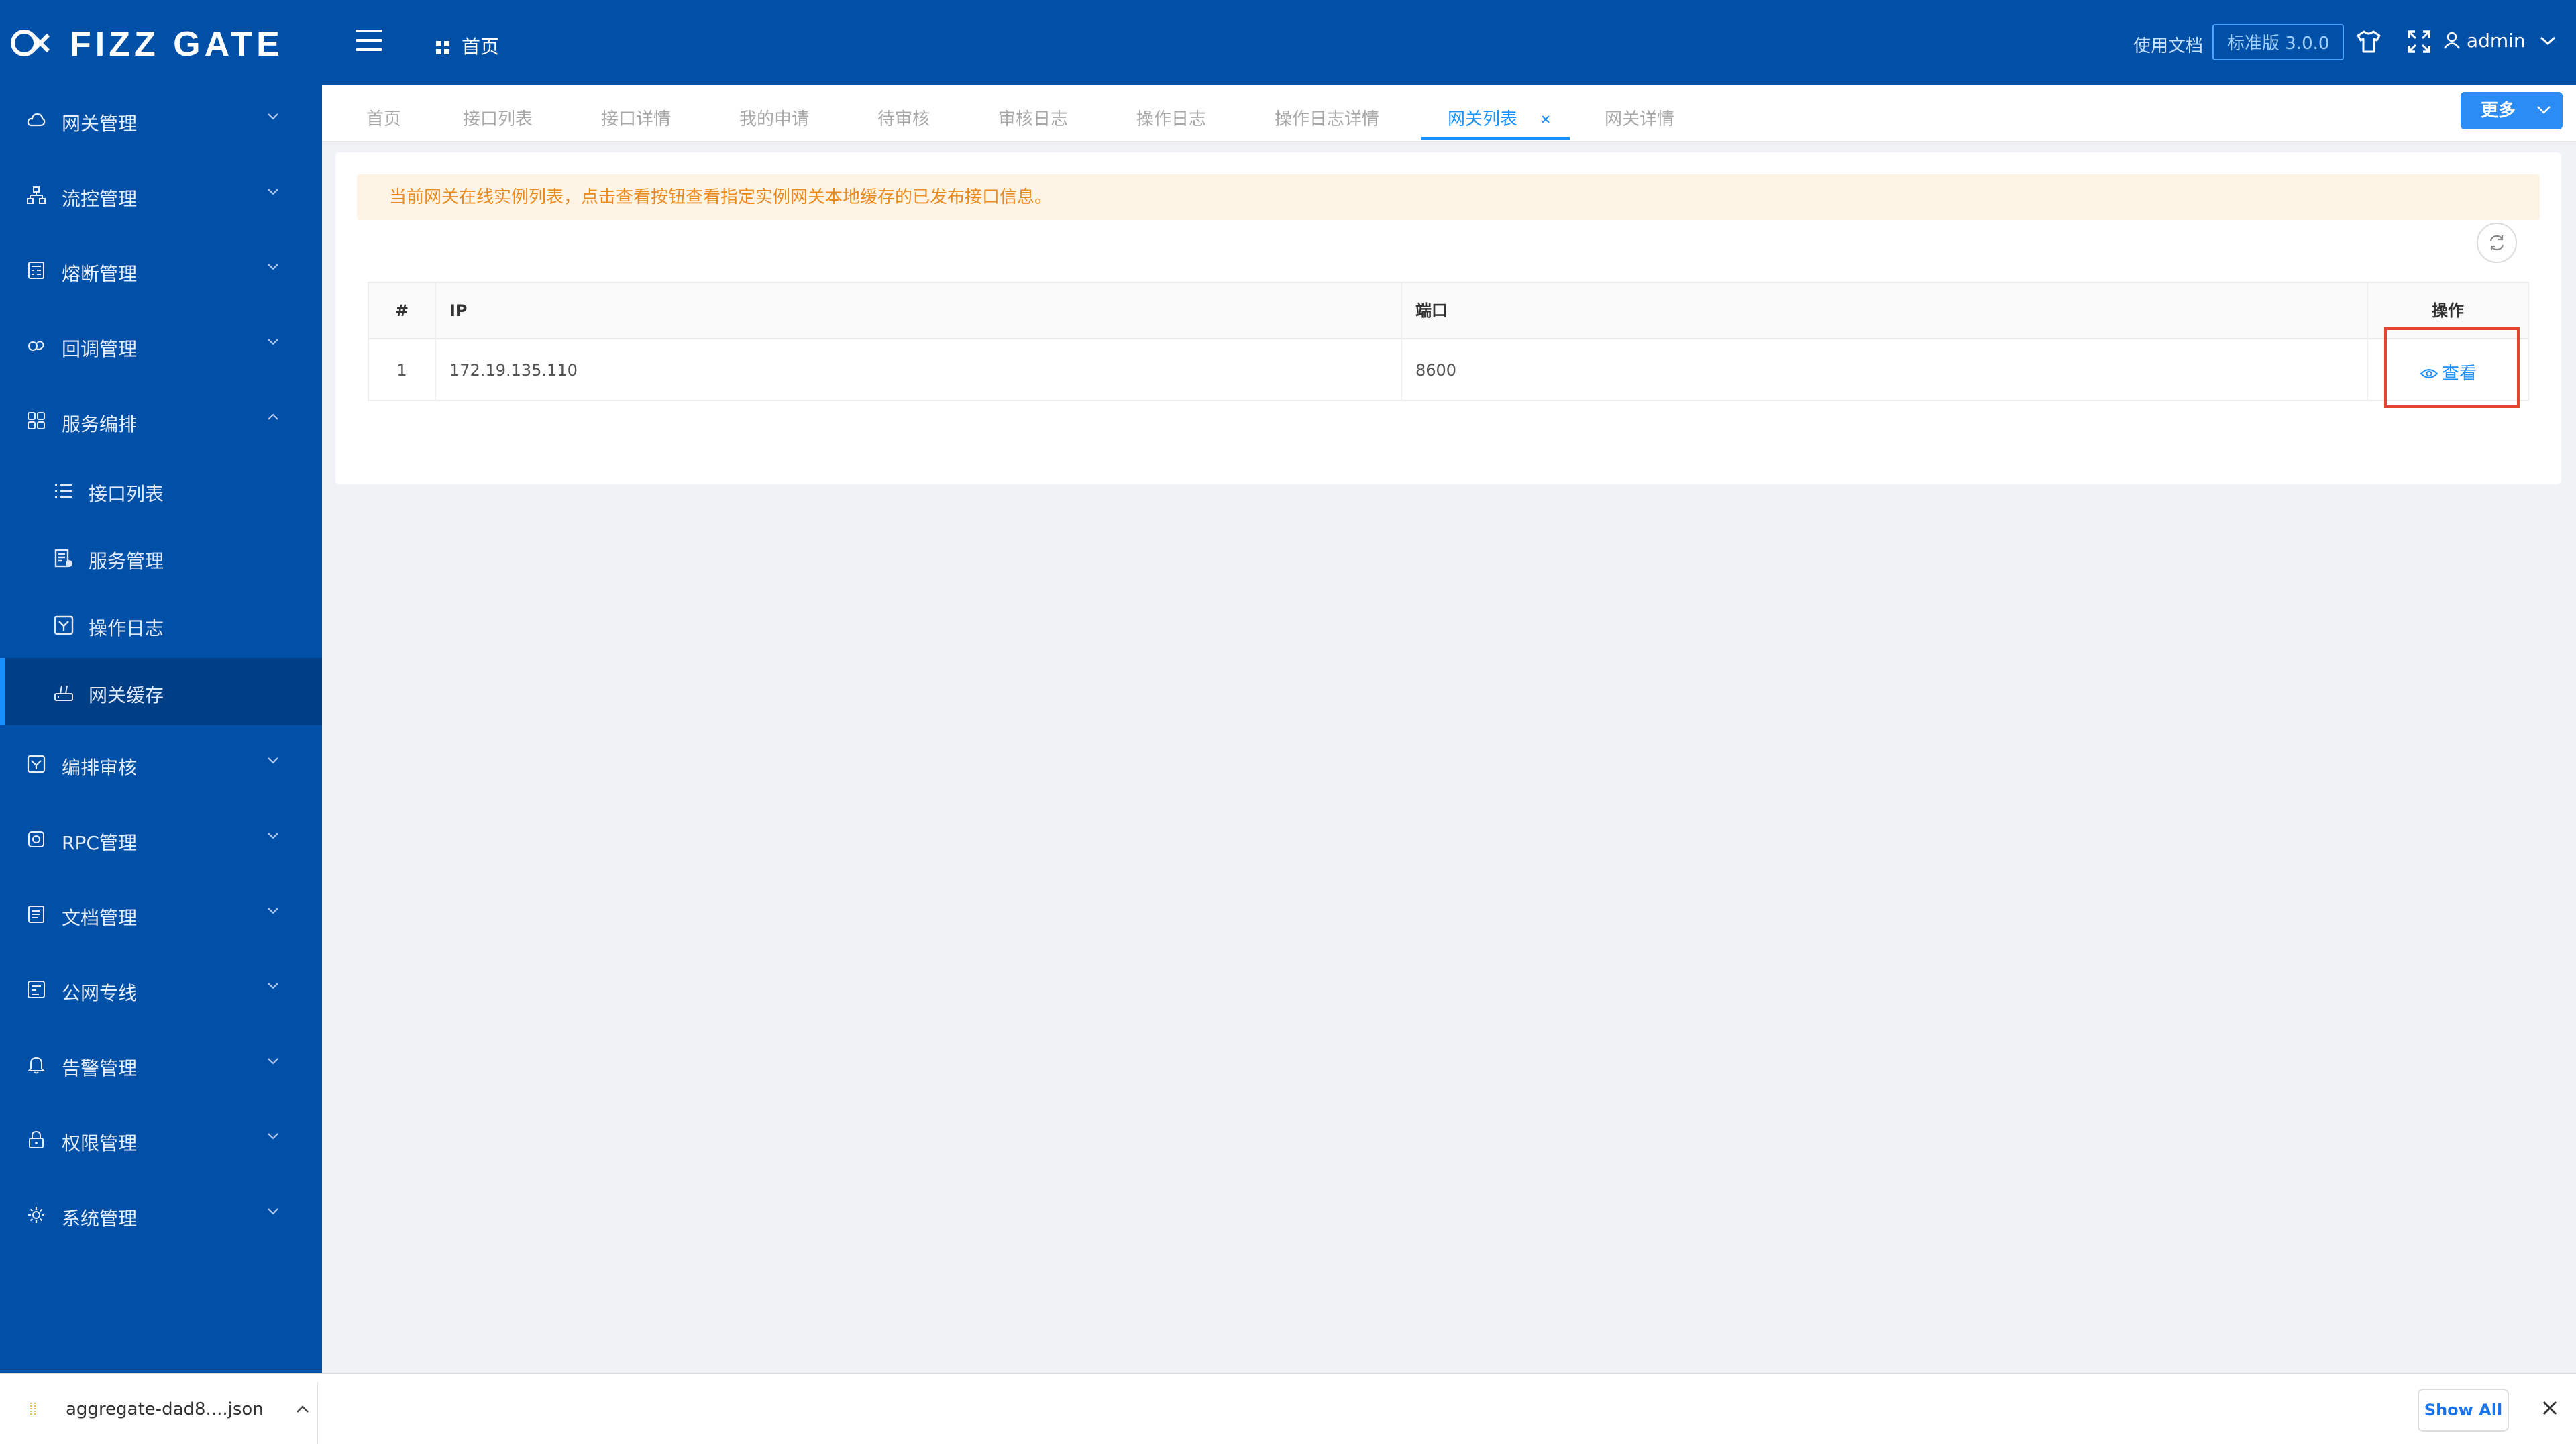 Image resolution: width=2576 pixels, height=1449 pixels. Describe the element at coordinates (100, 918) in the screenshot. I see `sidebar-item-label: 文档管理` at that location.